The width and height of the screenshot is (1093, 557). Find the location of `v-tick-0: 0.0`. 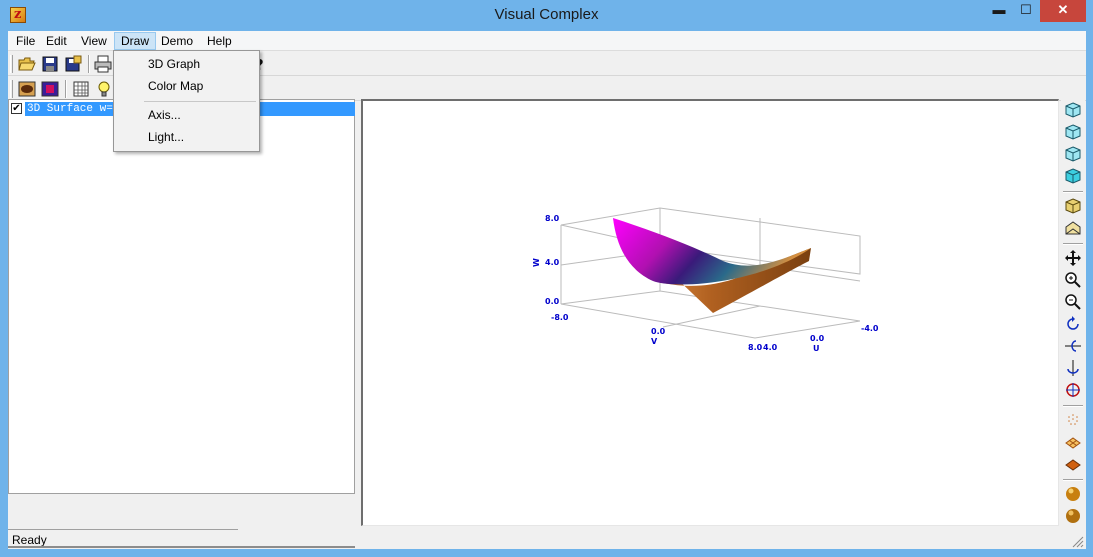

v-tick-0: 0.0 is located at coordinates (658, 331).